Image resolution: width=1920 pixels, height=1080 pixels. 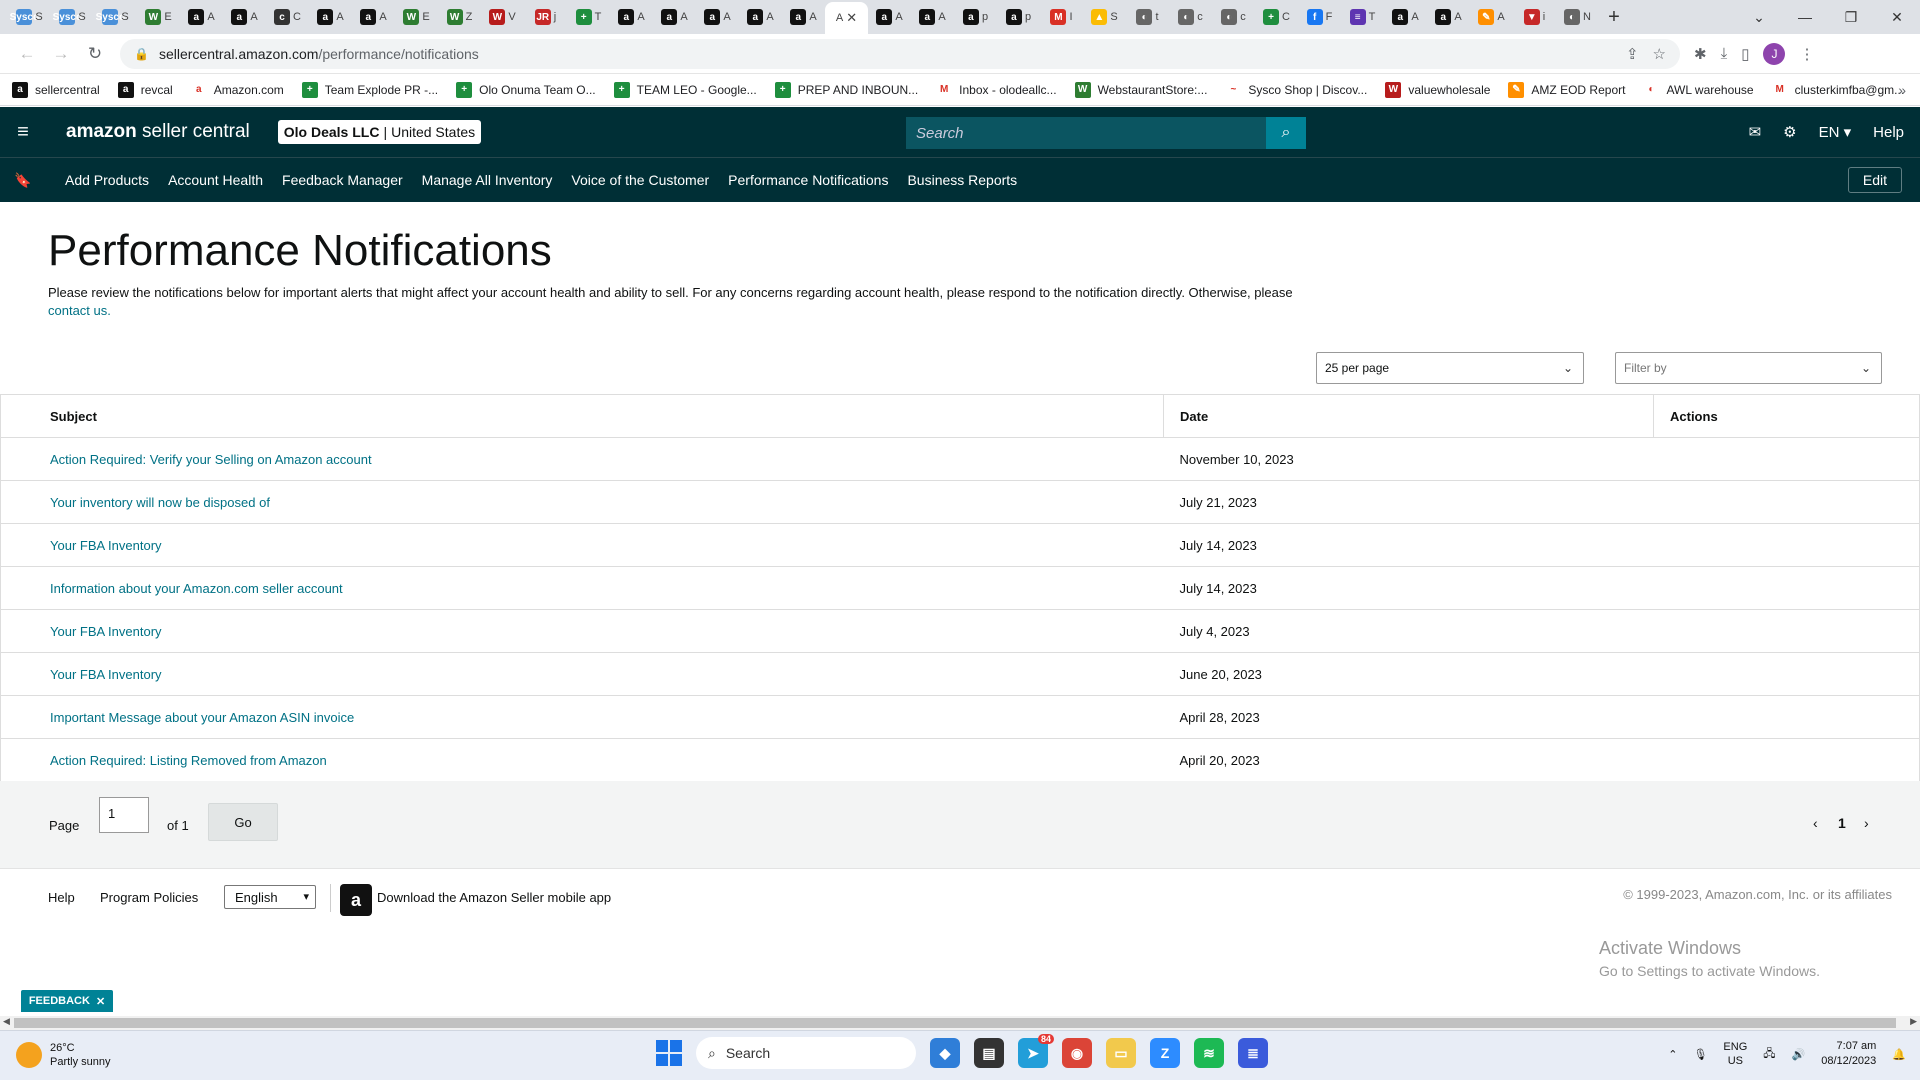 What do you see at coordinates (1036, 1051) in the screenshot?
I see `telegram-app-icon: ➤ 84` at bounding box center [1036, 1051].